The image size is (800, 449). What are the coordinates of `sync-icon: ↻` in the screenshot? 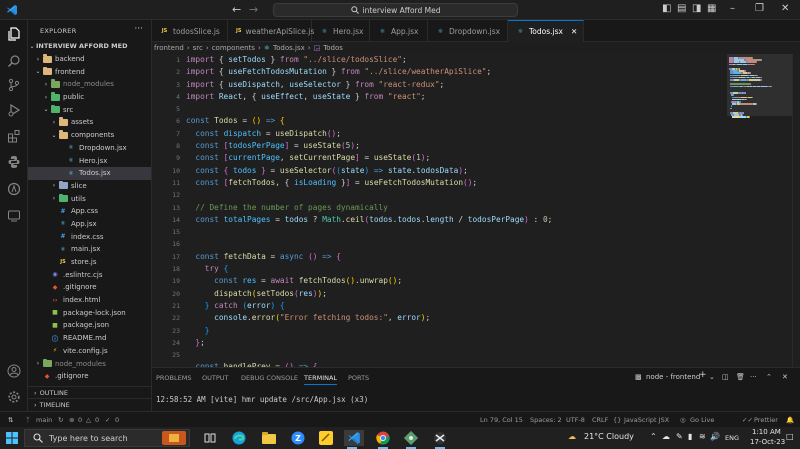 It's located at (60, 420).